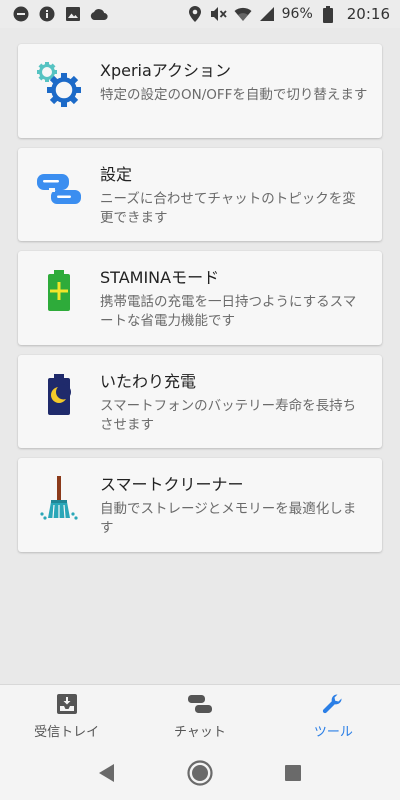 The height and width of the screenshot is (800, 400). I want to click on card-text: スマートクリーナー 自動でストレージとメモリーを最適化します, so click(234, 506).